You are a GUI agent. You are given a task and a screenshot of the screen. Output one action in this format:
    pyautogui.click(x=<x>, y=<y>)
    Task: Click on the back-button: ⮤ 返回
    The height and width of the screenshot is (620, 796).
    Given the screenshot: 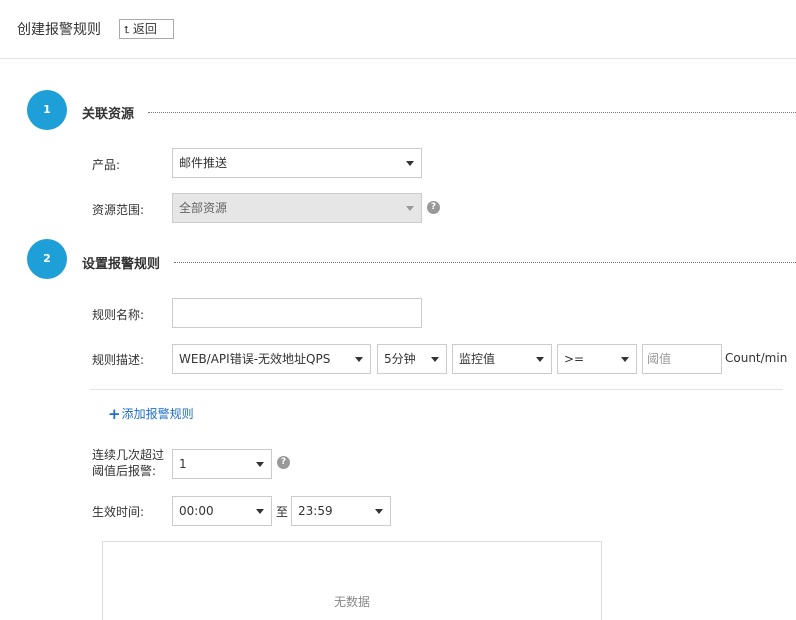 What is the action you would take?
    pyautogui.click(x=146, y=29)
    